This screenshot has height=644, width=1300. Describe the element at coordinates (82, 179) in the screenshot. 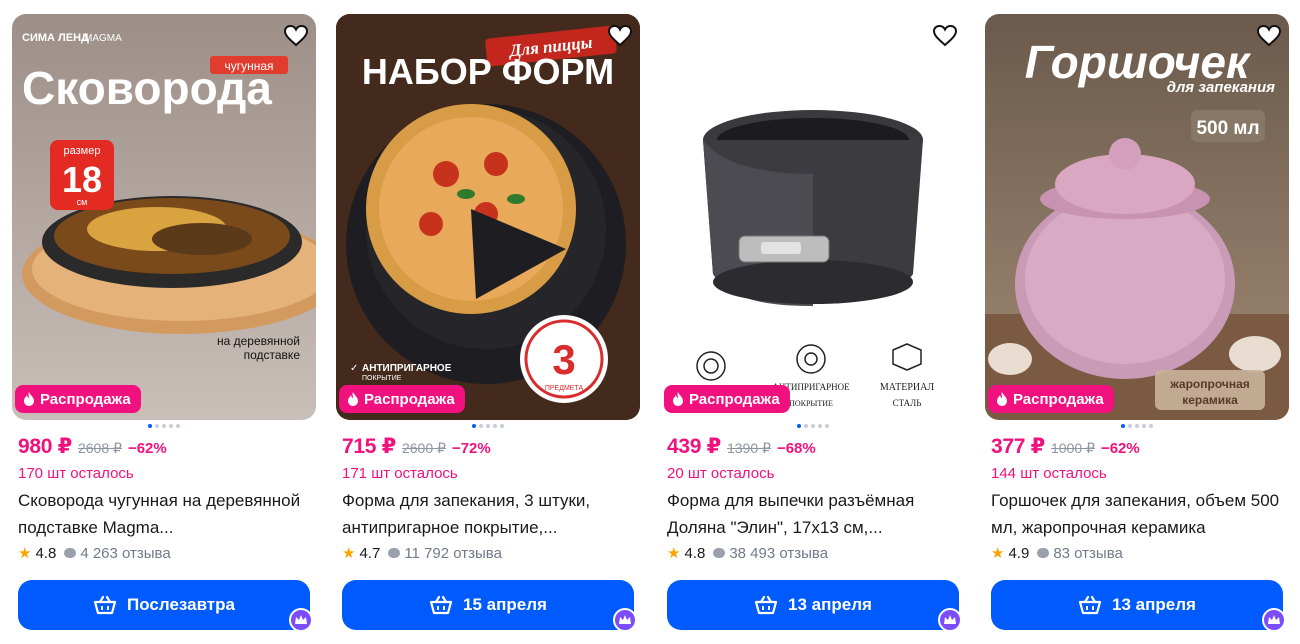

I see `size-value: 18` at that location.